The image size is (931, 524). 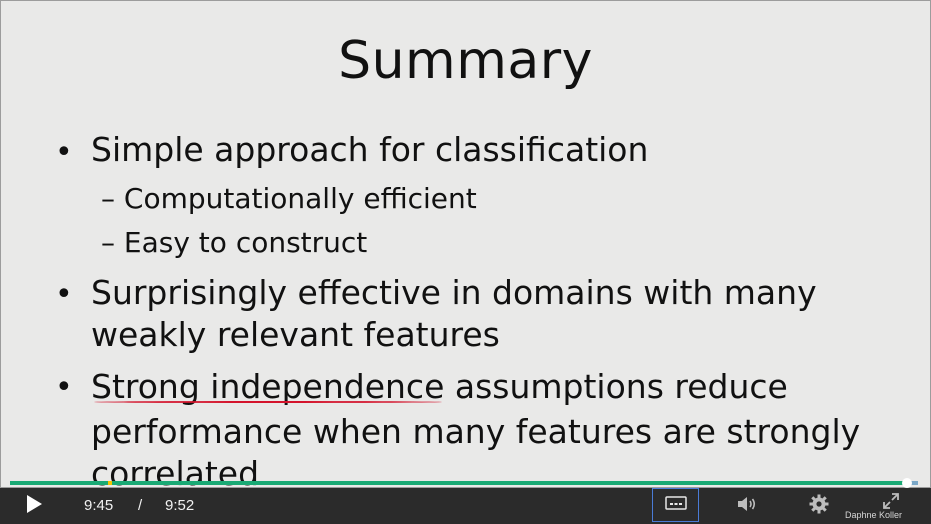 I want to click on play-button, so click(x=34, y=506).